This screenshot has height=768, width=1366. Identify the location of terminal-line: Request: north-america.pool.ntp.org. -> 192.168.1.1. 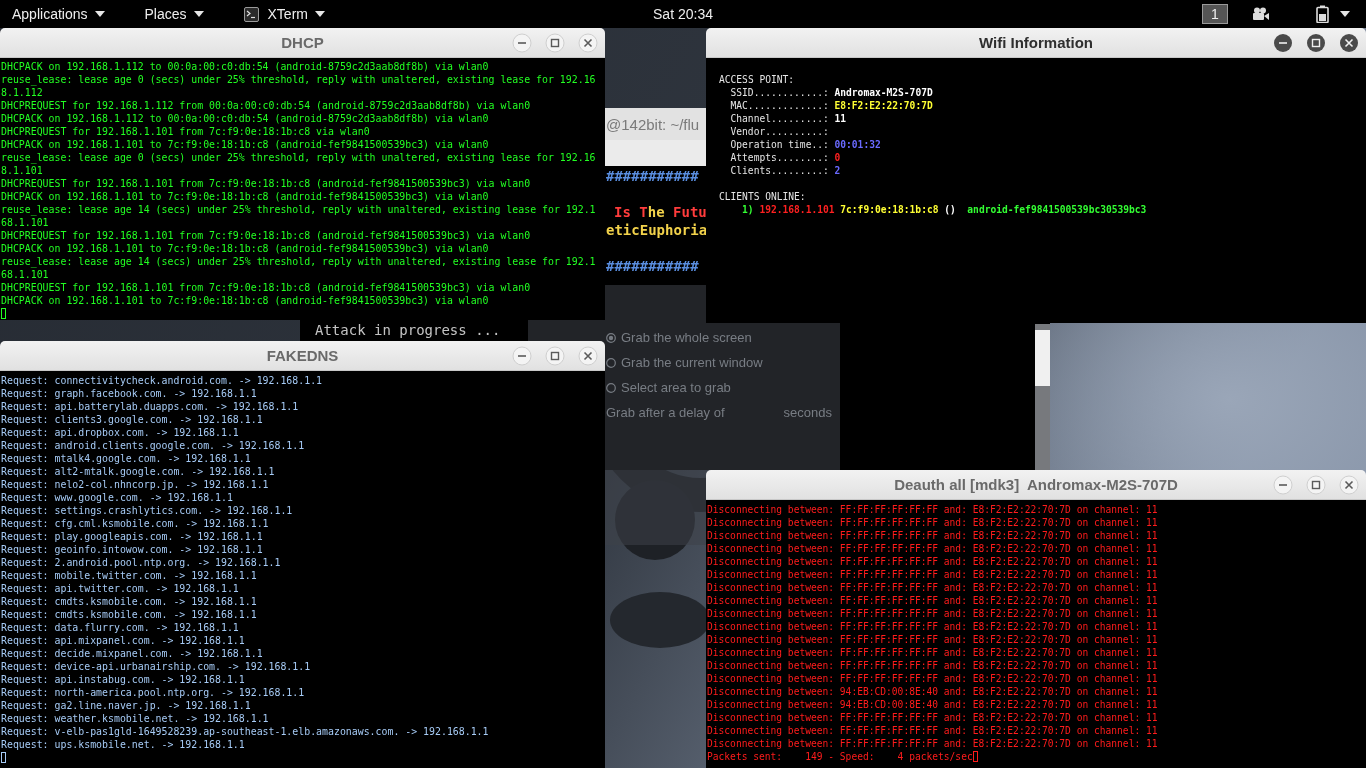
(153, 692).